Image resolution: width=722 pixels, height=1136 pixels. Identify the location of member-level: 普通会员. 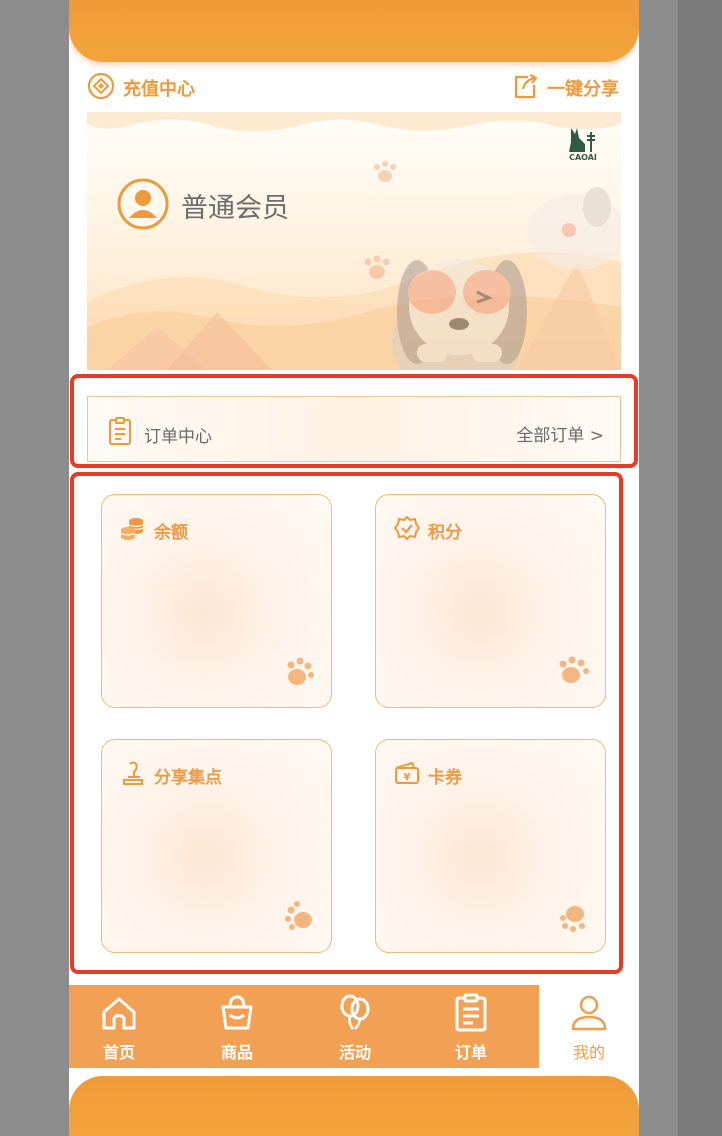
(235, 208).